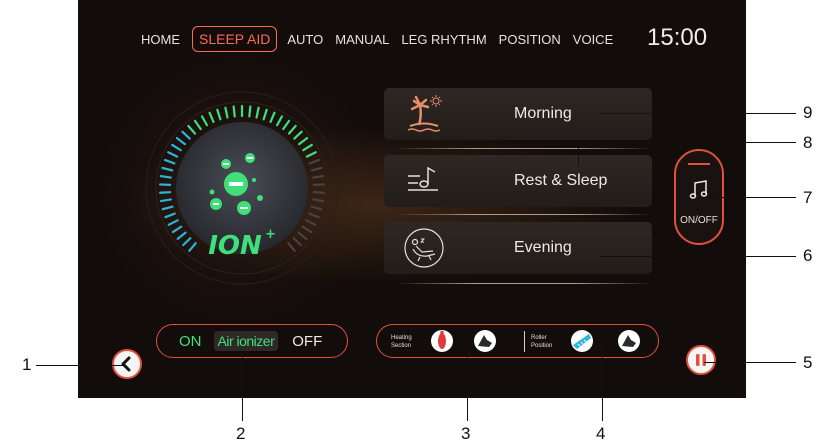  Describe the element at coordinates (629, 341) in the screenshot. I see `roller-feet-icon` at that location.